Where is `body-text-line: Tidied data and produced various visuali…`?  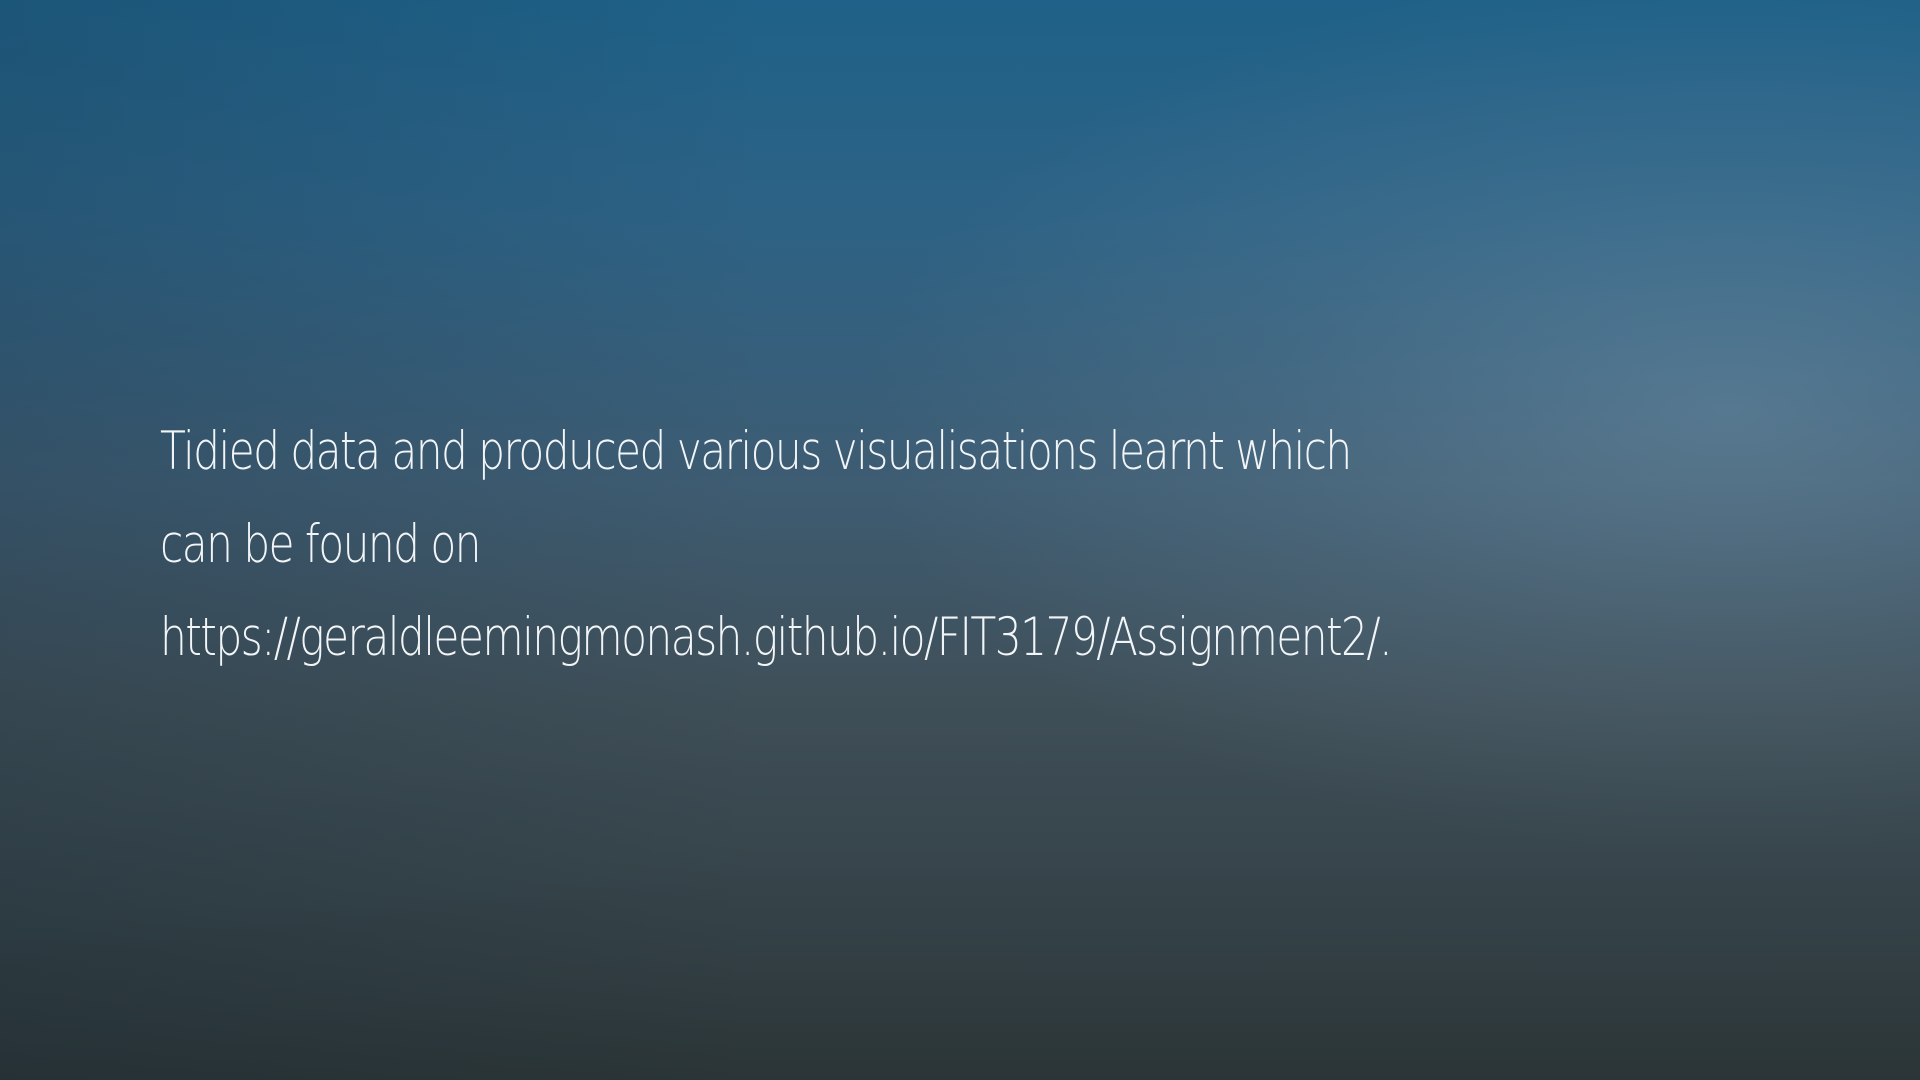
body-text-line: Tidied data and produced various visuali… is located at coordinates (756, 451).